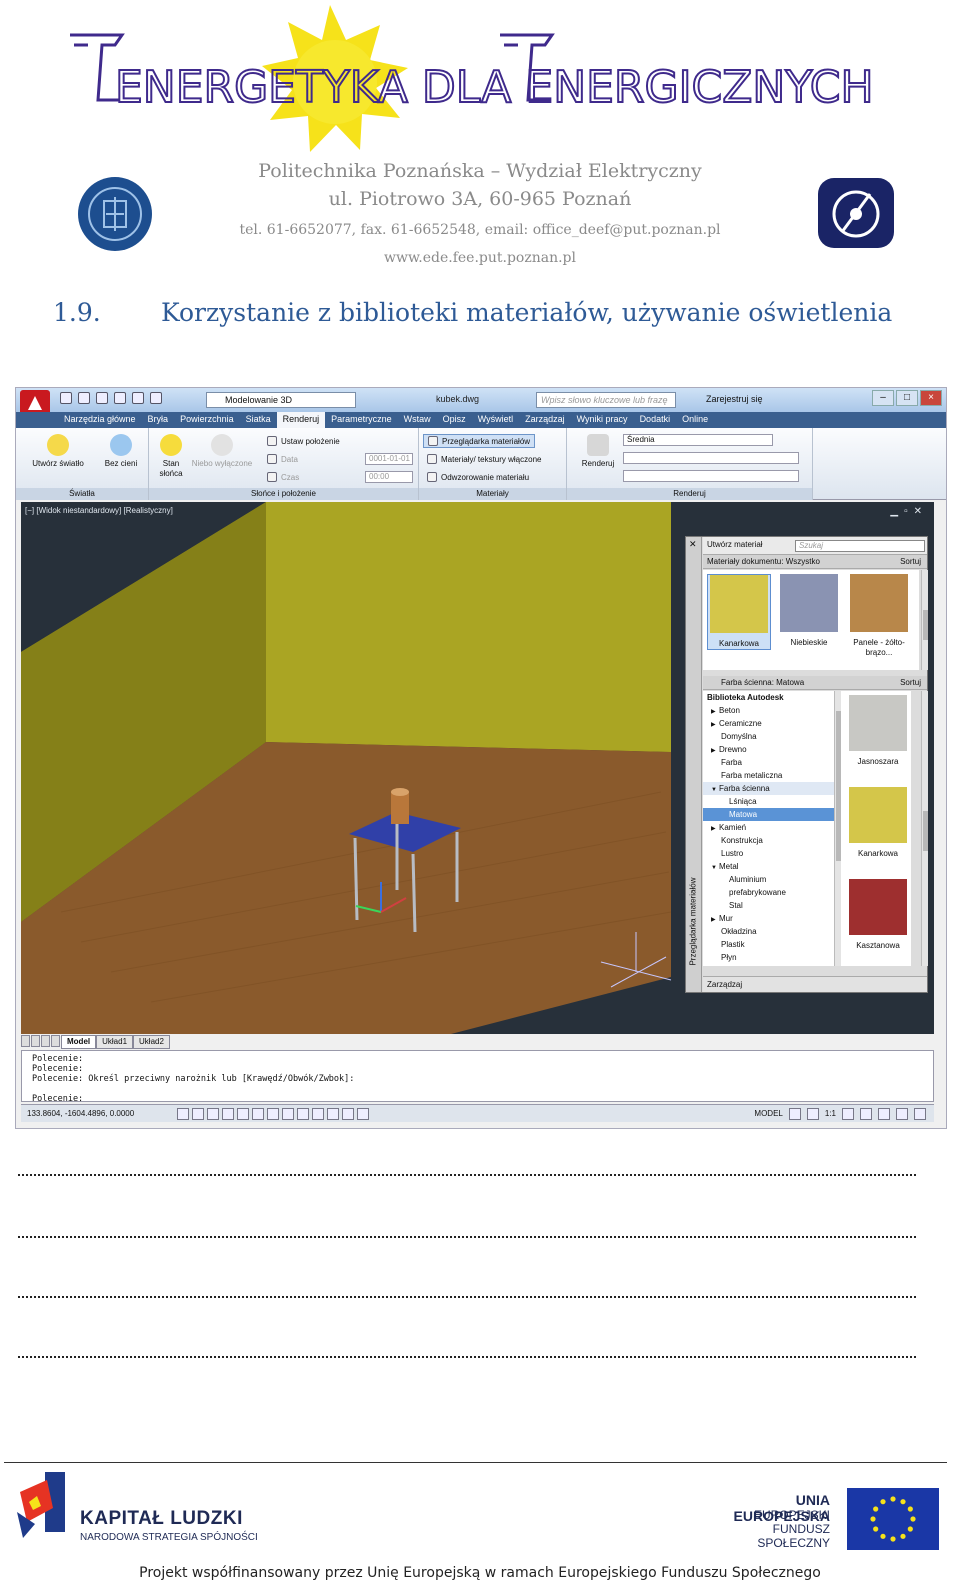  I want to click on tab-7: Opisz, so click(454, 420).